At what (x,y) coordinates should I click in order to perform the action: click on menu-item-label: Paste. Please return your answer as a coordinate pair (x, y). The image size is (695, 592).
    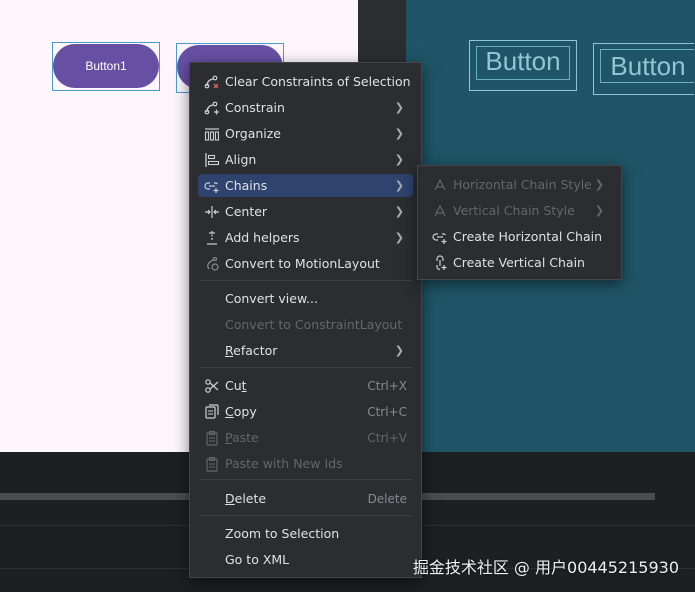
    Looking at the image, I should click on (242, 437).